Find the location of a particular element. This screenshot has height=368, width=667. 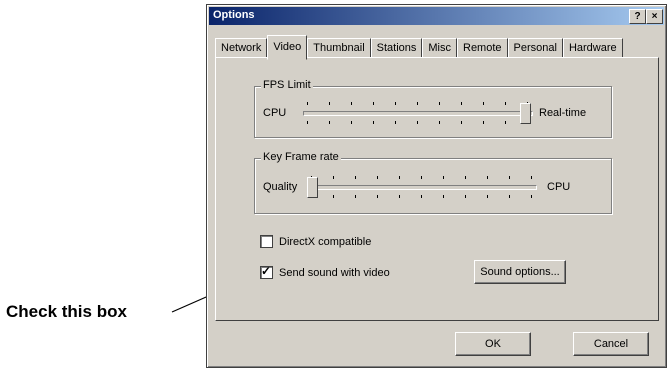

tab-hardware: Hardware is located at coordinates (592, 48).